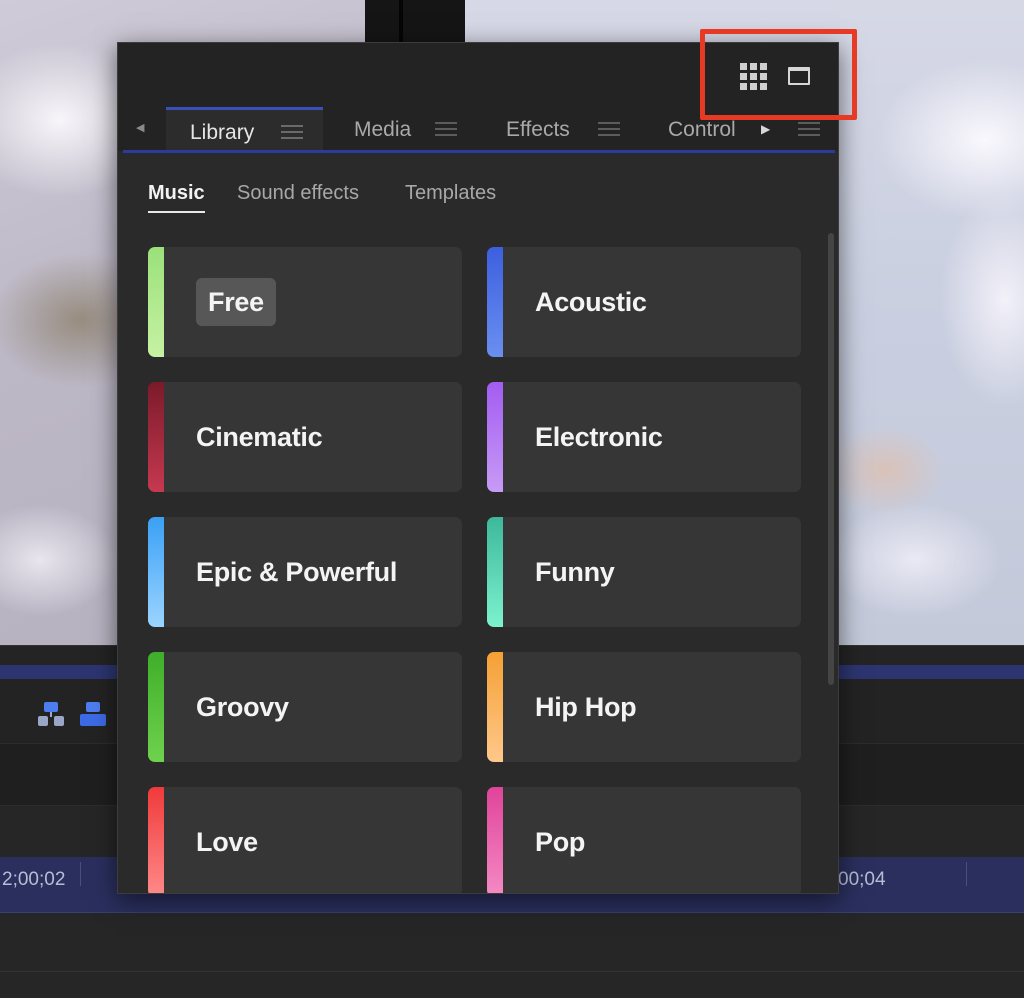  I want to click on subtab-sound-effects: Sound effects, so click(298, 198).